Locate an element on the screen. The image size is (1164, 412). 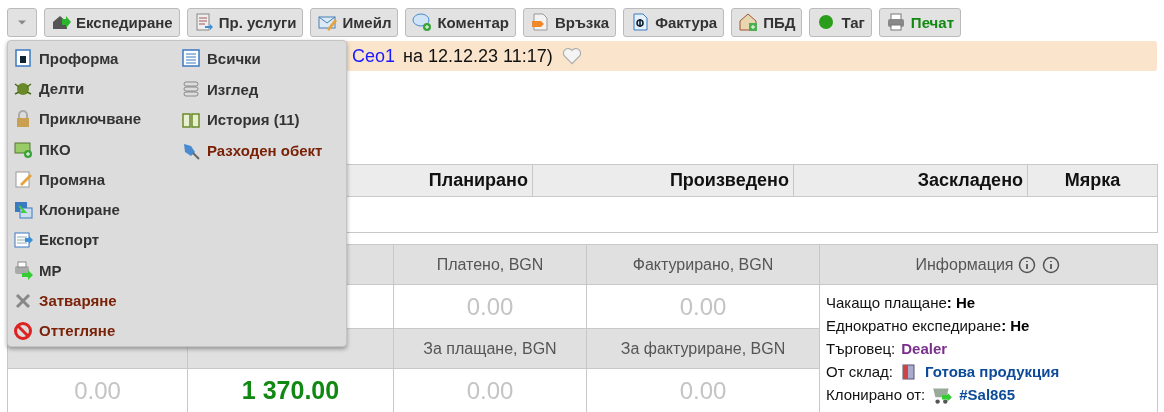
info-link: Готова продукция is located at coordinates (992, 371).